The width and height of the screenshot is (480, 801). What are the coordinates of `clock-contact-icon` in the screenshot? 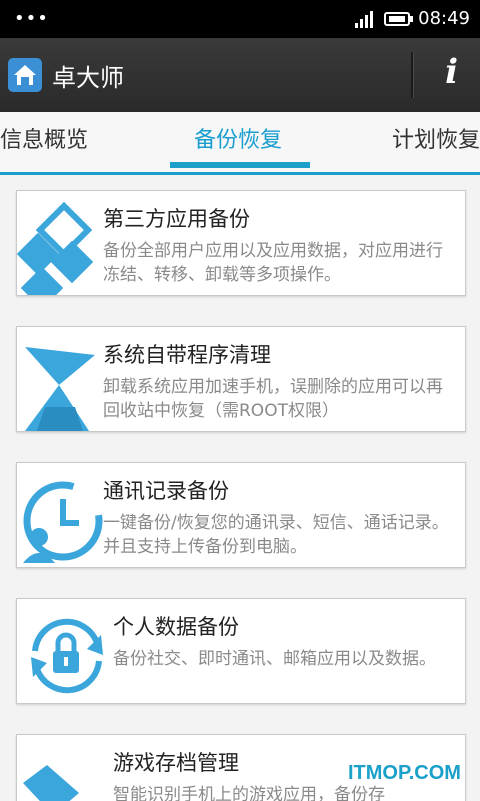 It's located at (63, 522).